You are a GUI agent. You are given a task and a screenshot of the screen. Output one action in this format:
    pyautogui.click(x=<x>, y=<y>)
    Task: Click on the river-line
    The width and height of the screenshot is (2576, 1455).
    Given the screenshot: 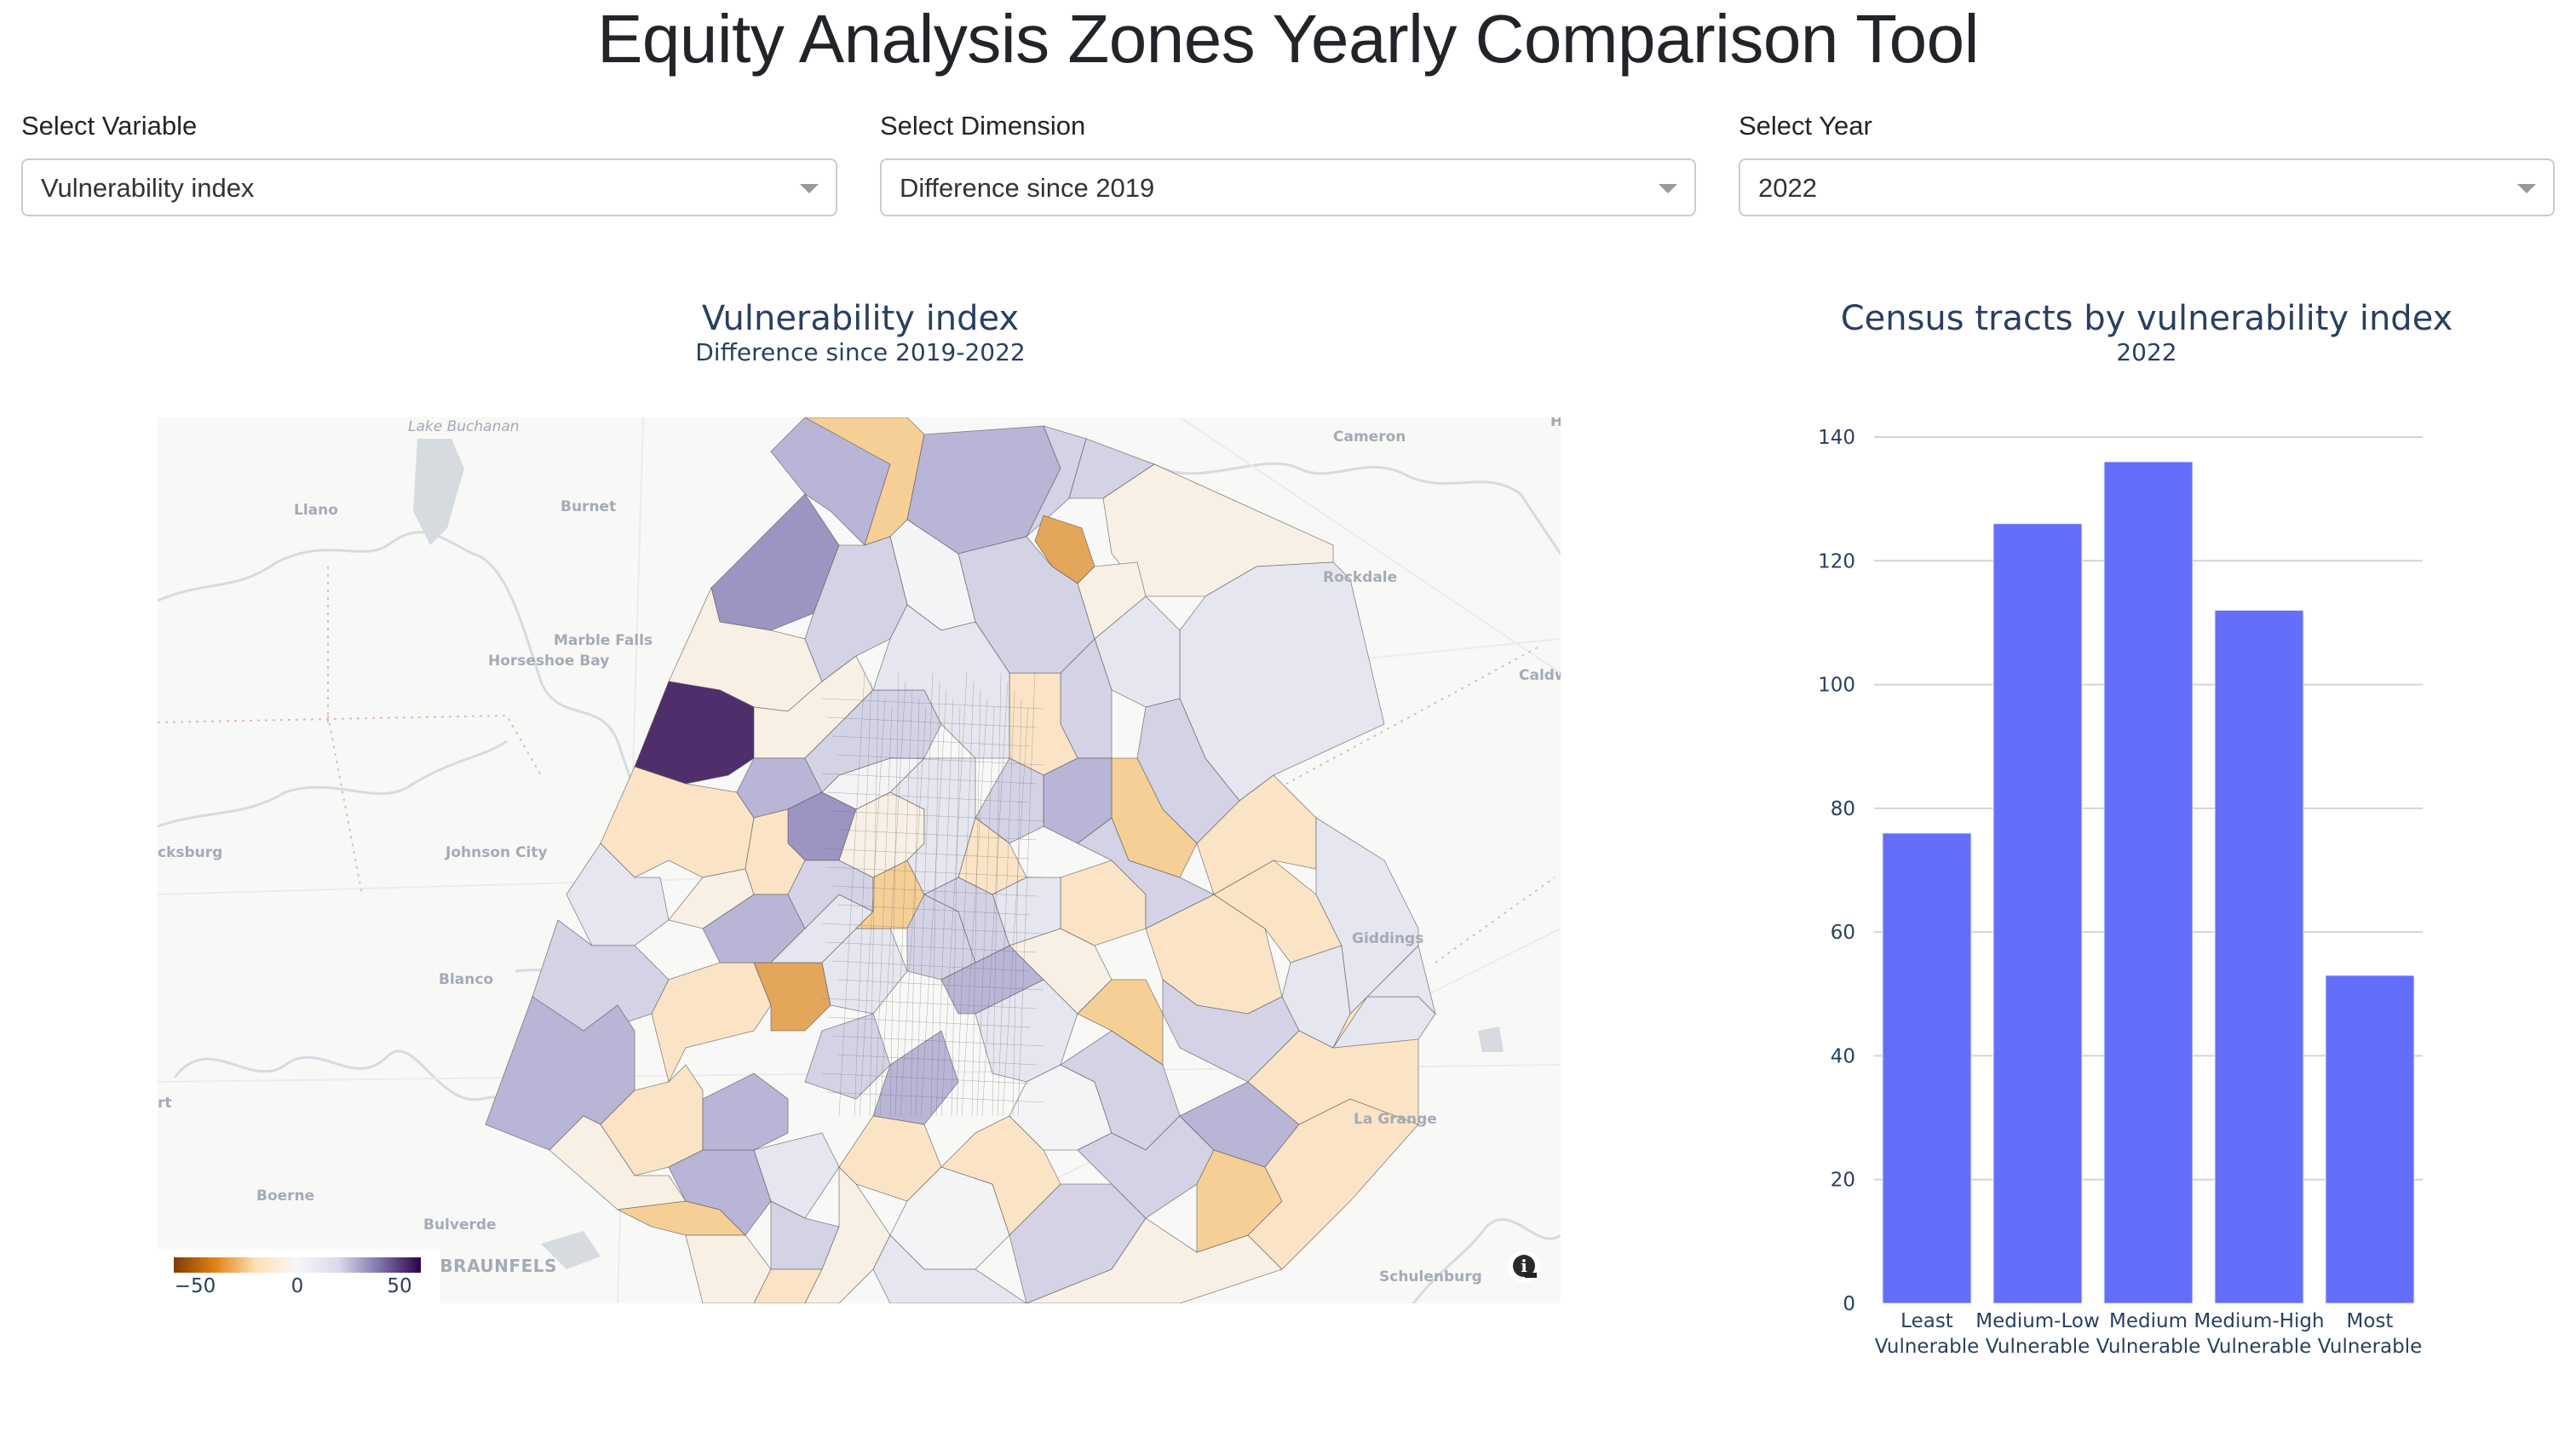 What is the action you would take?
    pyautogui.click(x=333, y=783)
    